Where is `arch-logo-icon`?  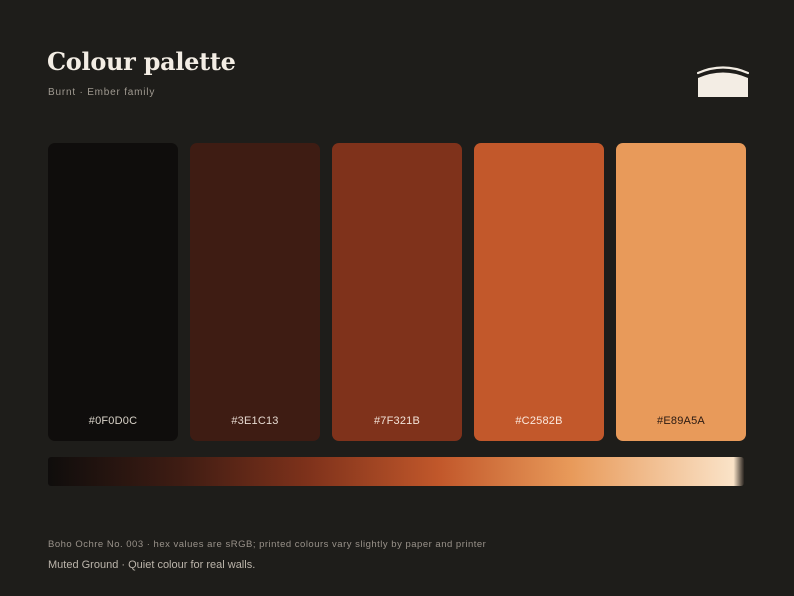
arch-logo-icon is located at coordinates (723, 81).